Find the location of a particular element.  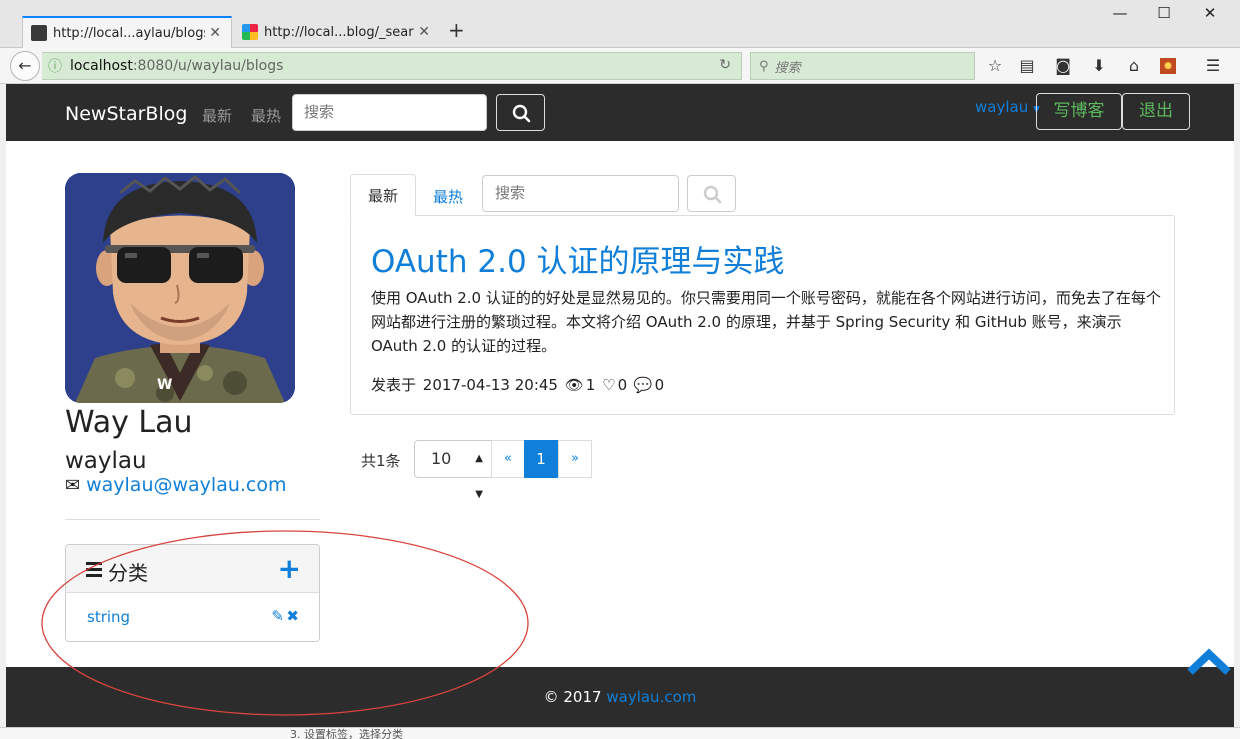

tab-title: http://local...blog/_search is located at coordinates (339, 32).